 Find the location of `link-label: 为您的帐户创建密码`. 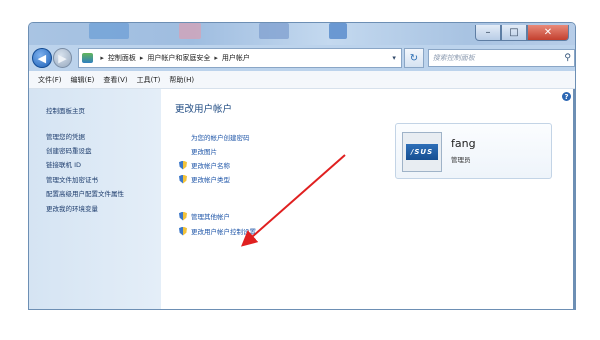

link-label: 为您的帐户创建密码 is located at coordinates (220, 137).